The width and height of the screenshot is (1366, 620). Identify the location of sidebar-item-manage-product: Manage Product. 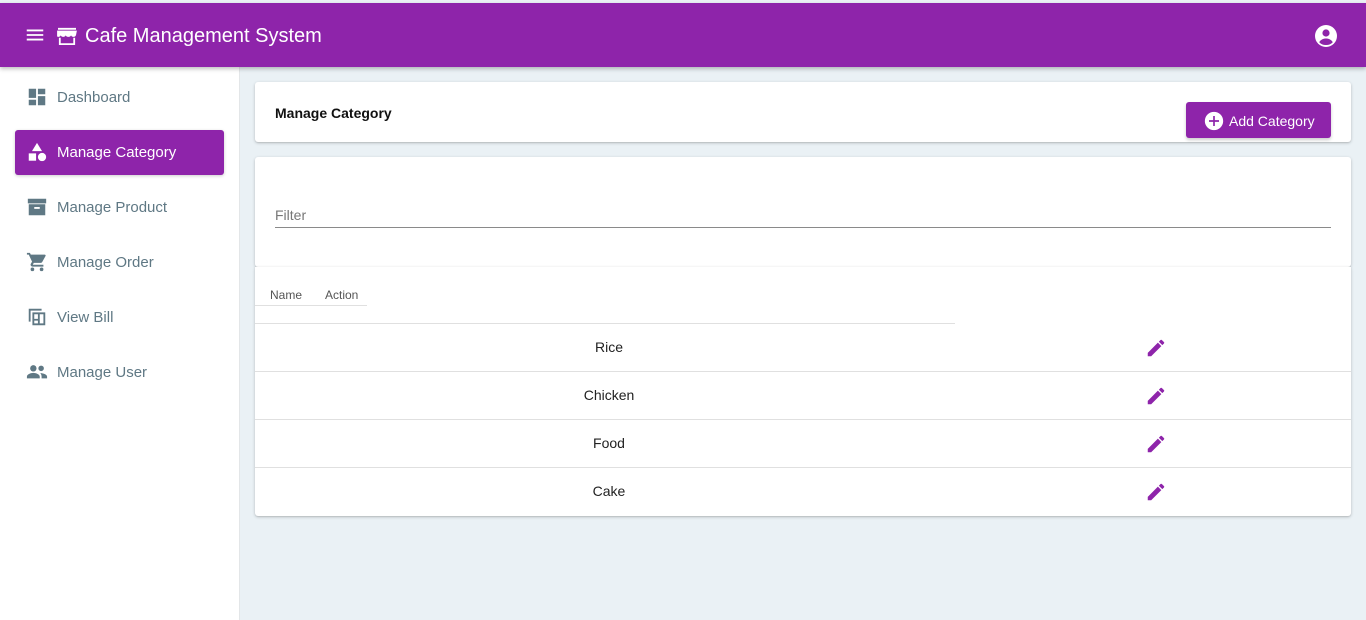
(119, 207).